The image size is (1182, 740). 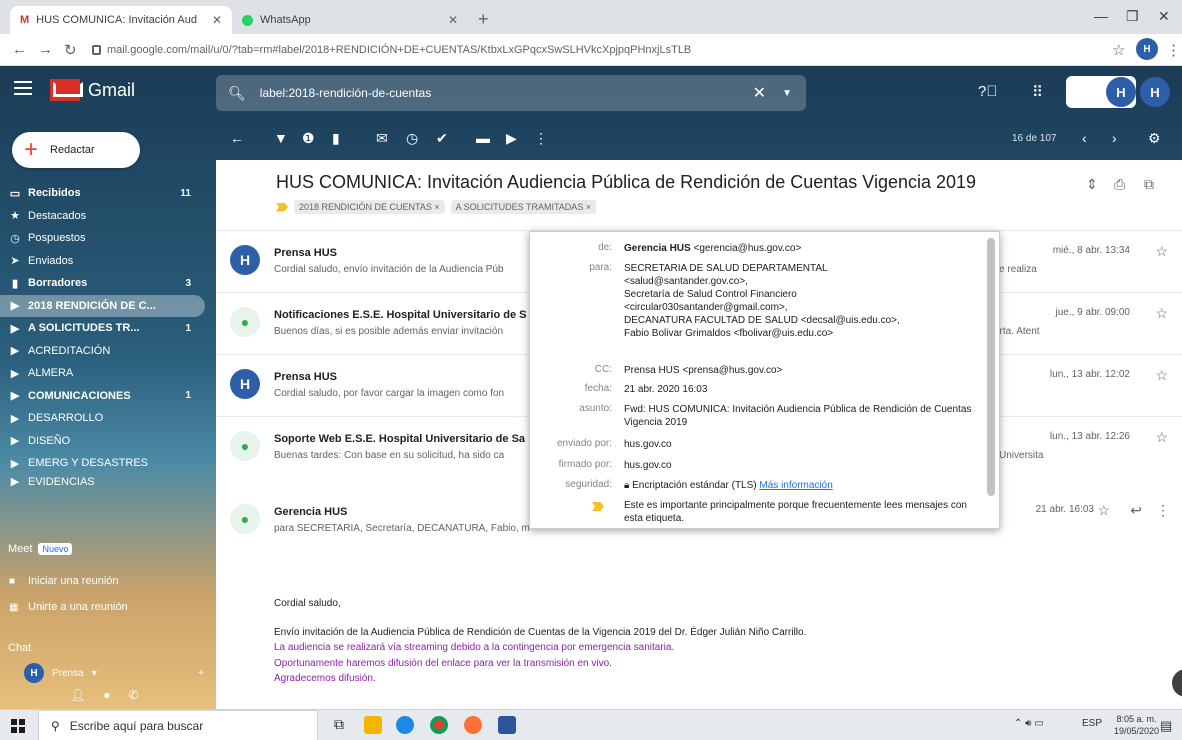 What do you see at coordinates (15, 238) in the screenshot?
I see `clock-icon: ◷` at bounding box center [15, 238].